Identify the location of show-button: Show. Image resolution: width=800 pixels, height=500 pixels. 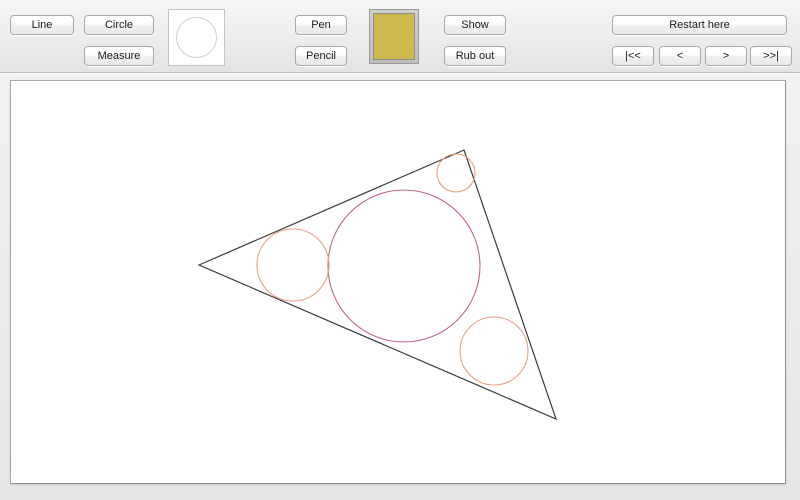
(475, 25).